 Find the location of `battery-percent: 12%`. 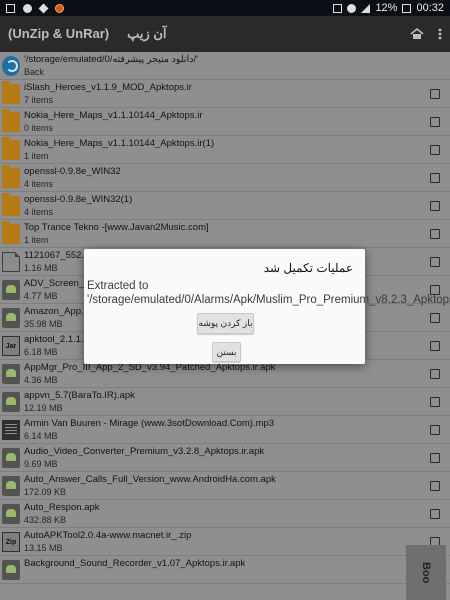

battery-percent: 12% is located at coordinates (386, 8).